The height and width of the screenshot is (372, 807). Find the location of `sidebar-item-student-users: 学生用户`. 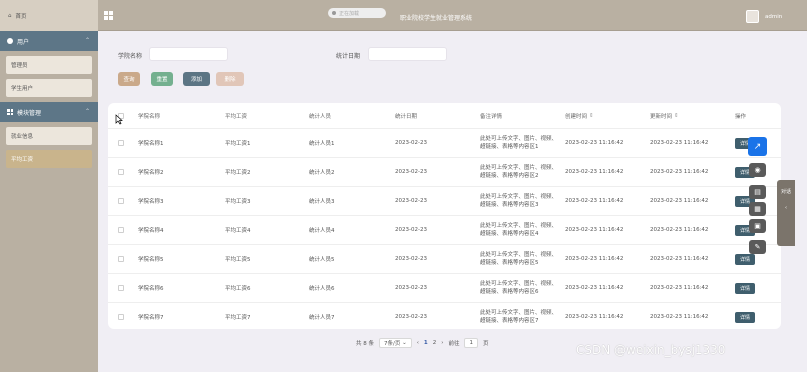

sidebar-item-student-users: 学生用户 is located at coordinates (49, 88).